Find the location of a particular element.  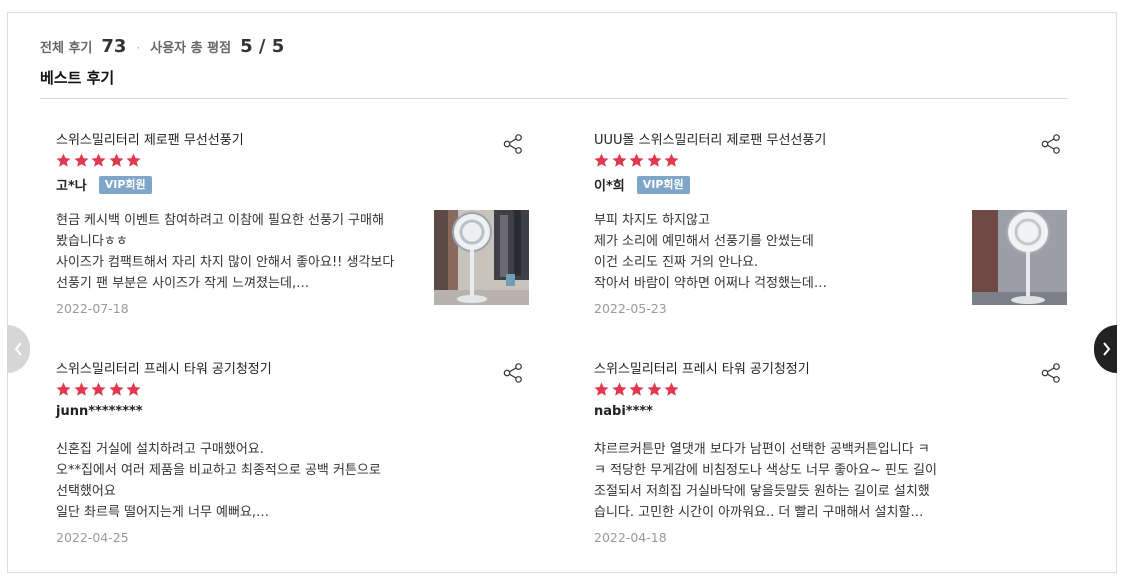

review-text-line: 현금 케시백 이벤트 참여하려고 이참에 필요한 선풍기 구매해 is located at coordinates (220, 220).